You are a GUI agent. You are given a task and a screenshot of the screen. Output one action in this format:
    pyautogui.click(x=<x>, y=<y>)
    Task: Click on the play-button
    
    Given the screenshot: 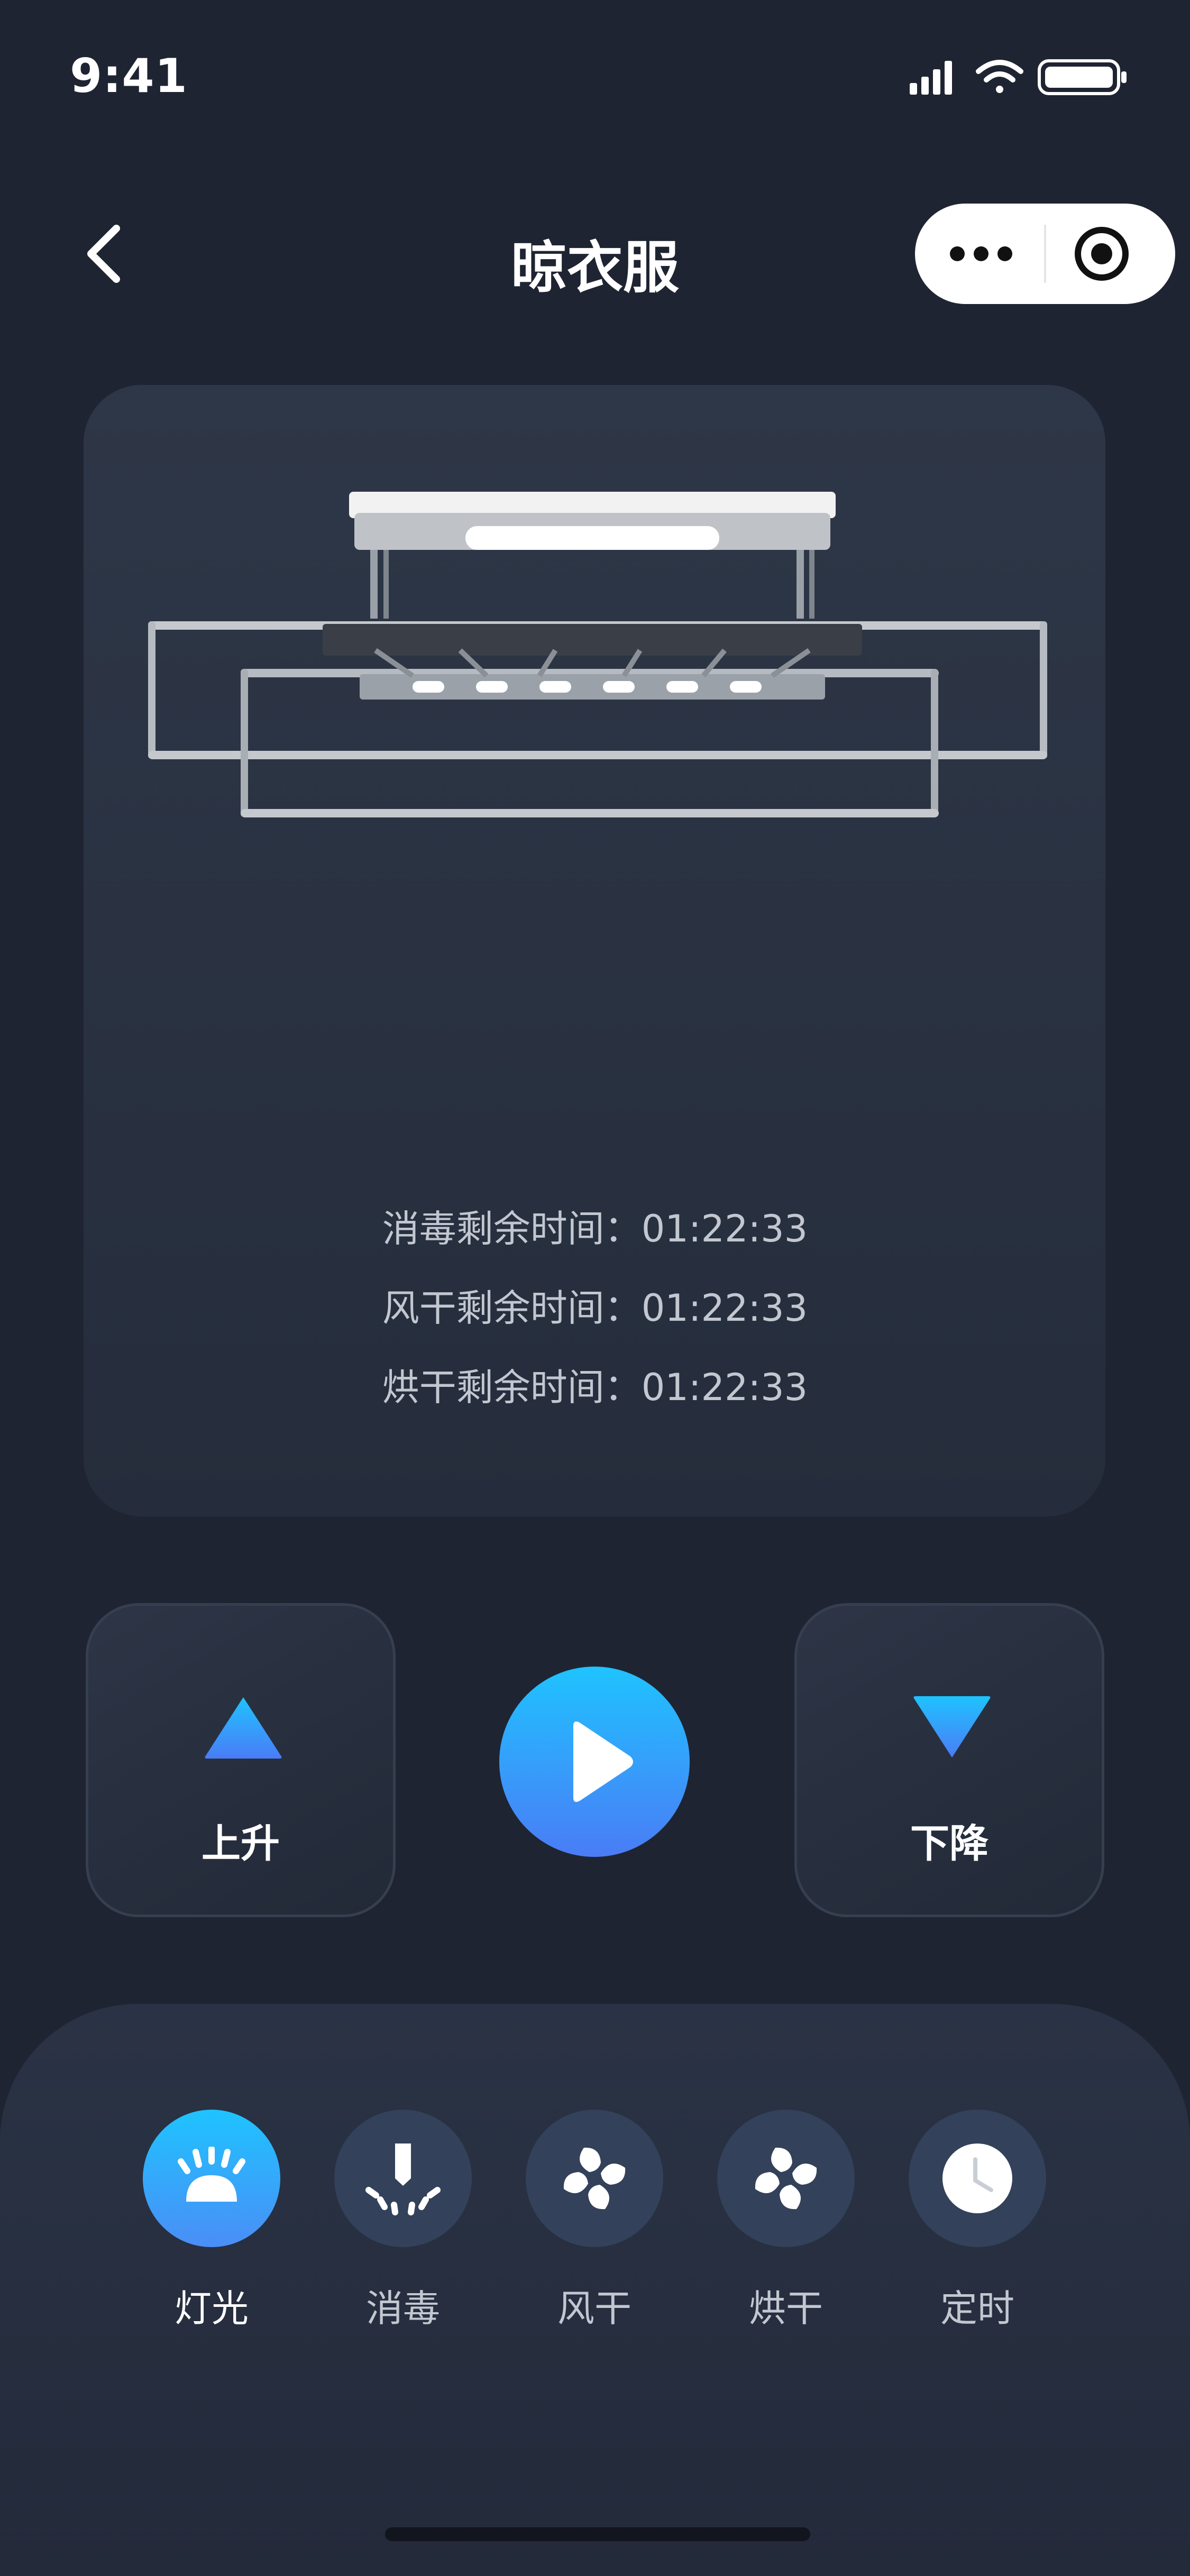 What is the action you would take?
    pyautogui.click(x=594, y=1762)
    